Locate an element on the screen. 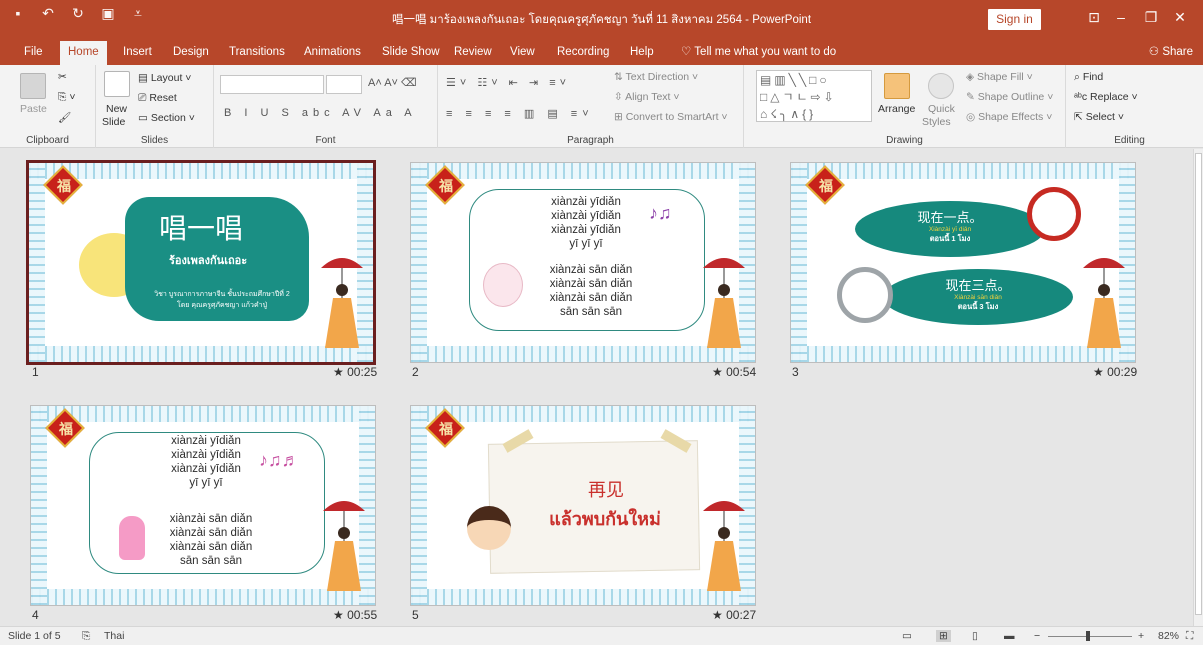  copy-icon: ⎘ ˅ is located at coordinates (66, 97).